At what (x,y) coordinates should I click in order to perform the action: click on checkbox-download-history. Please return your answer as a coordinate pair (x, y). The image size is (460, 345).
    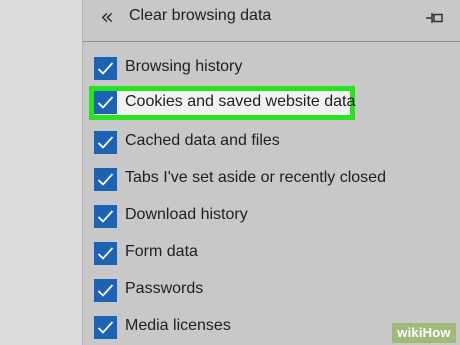
    Looking at the image, I should click on (105, 216).